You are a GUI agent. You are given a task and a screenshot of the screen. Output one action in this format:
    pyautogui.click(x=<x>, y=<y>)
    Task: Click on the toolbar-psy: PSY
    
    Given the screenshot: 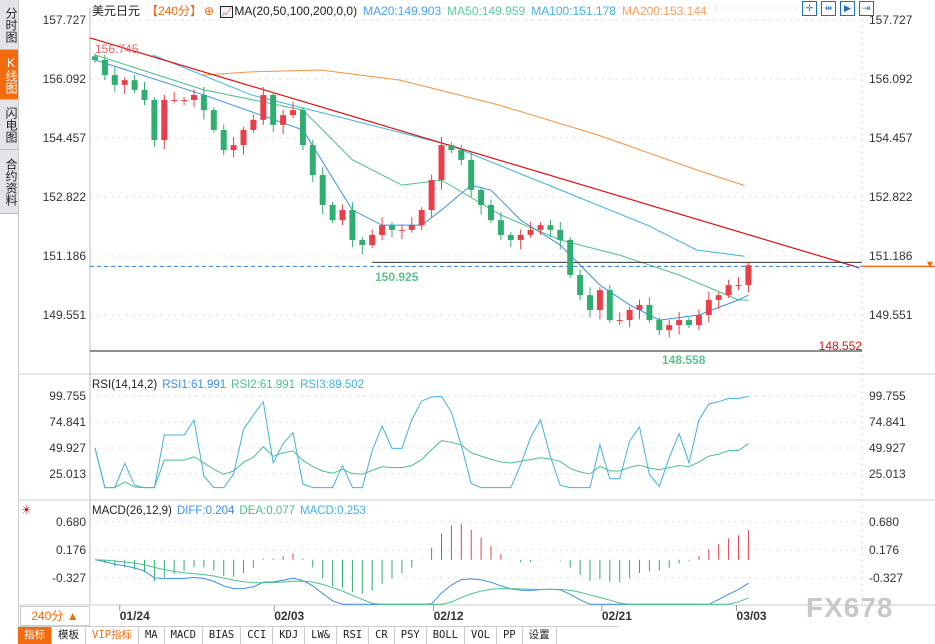 What is the action you would take?
    pyautogui.click(x=410, y=635)
    